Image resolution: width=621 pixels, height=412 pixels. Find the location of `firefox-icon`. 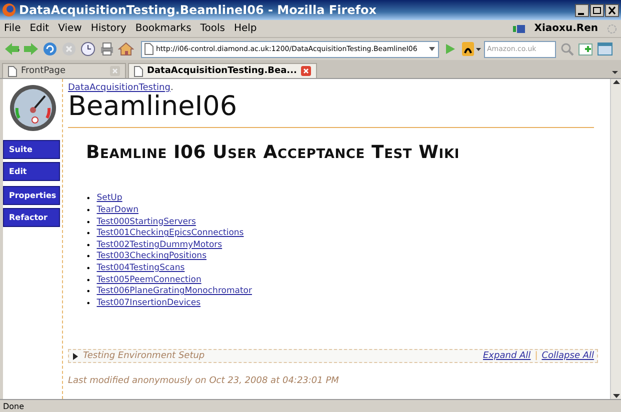

firefox-icon is located at coordinates (9, 10).